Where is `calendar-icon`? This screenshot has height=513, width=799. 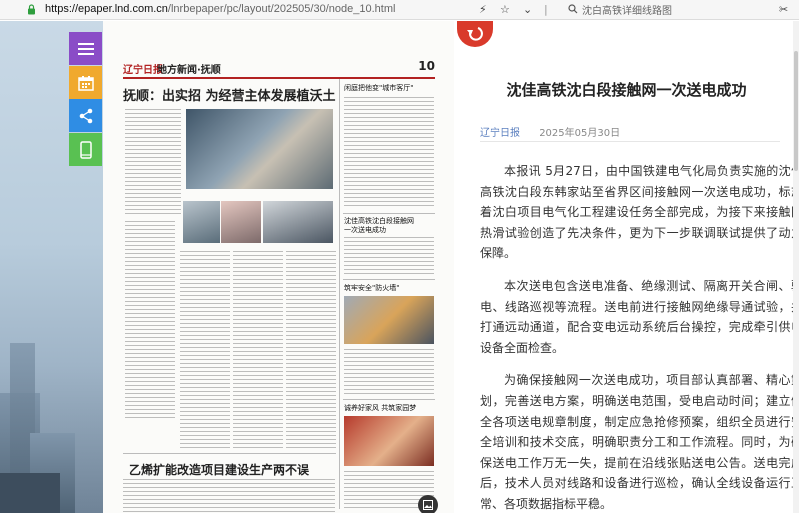
calendar-icon is located at coordinates (85, 83).